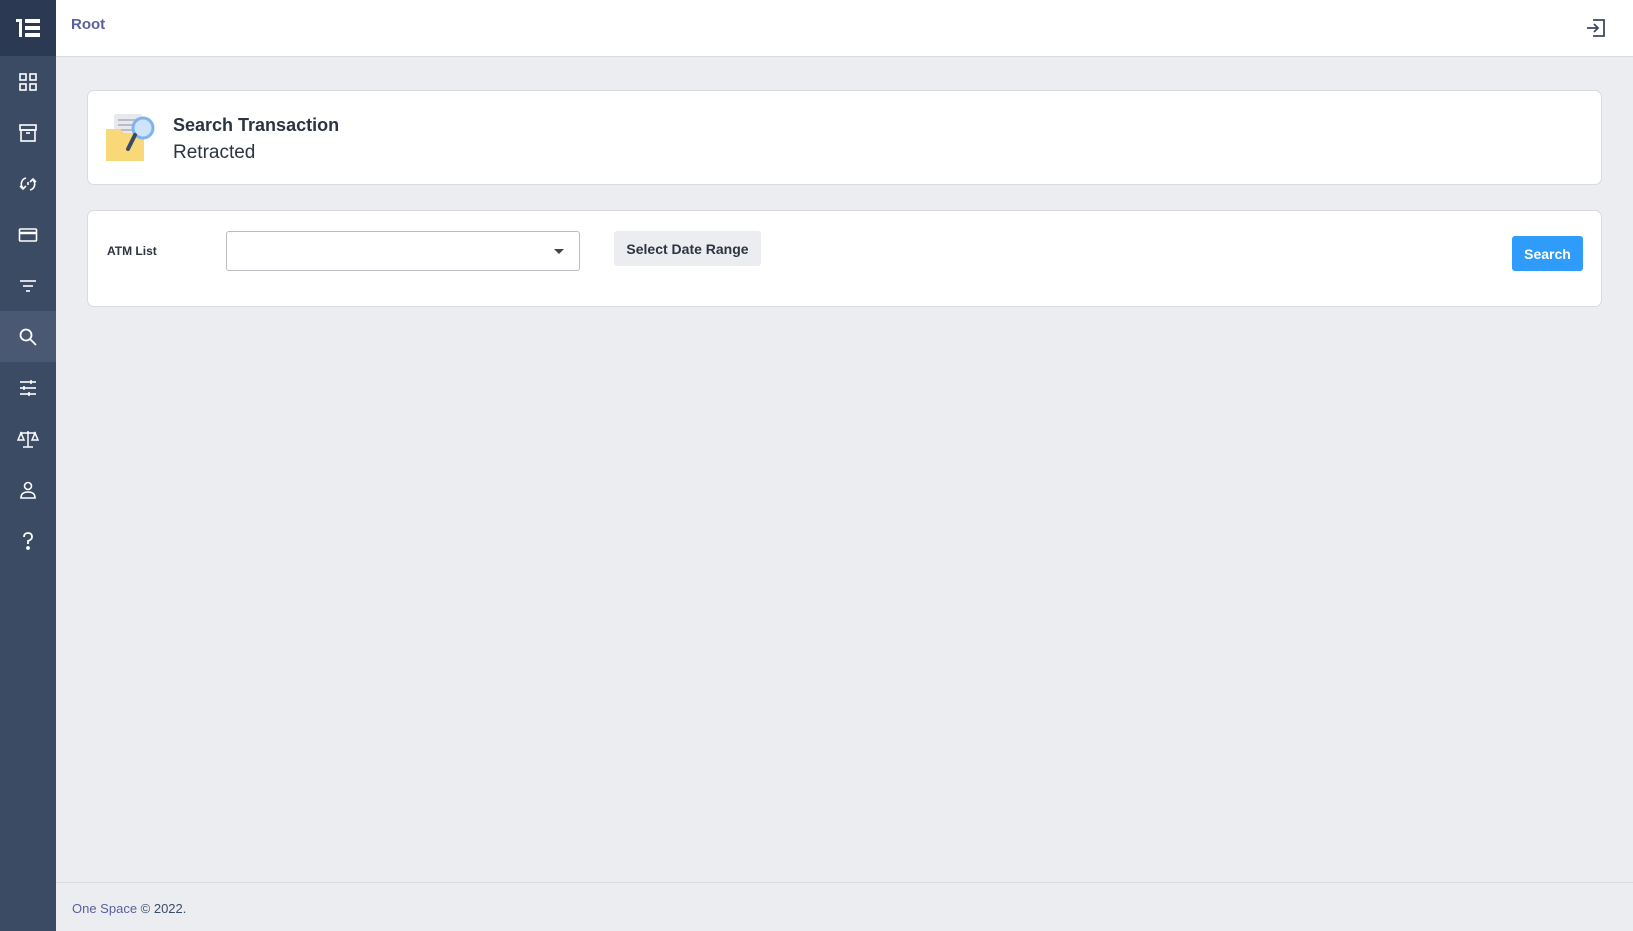 The height and width of the screenshot is (931, 1633). Describe the element at coordinates (844, 28) in the screenshot. I see `top-header: Root` at that location.